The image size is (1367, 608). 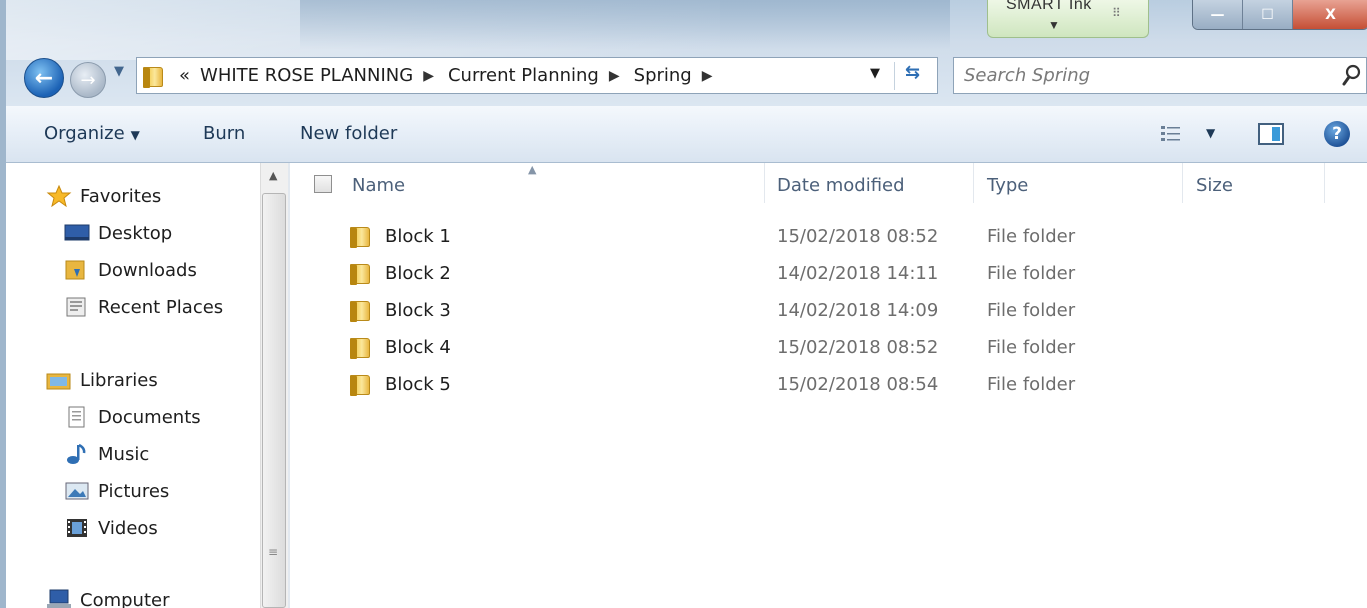 What do you see at coordinates (625, 25) in the screenshot?
I see `glass-highlight` at bounding box center [625, 25].